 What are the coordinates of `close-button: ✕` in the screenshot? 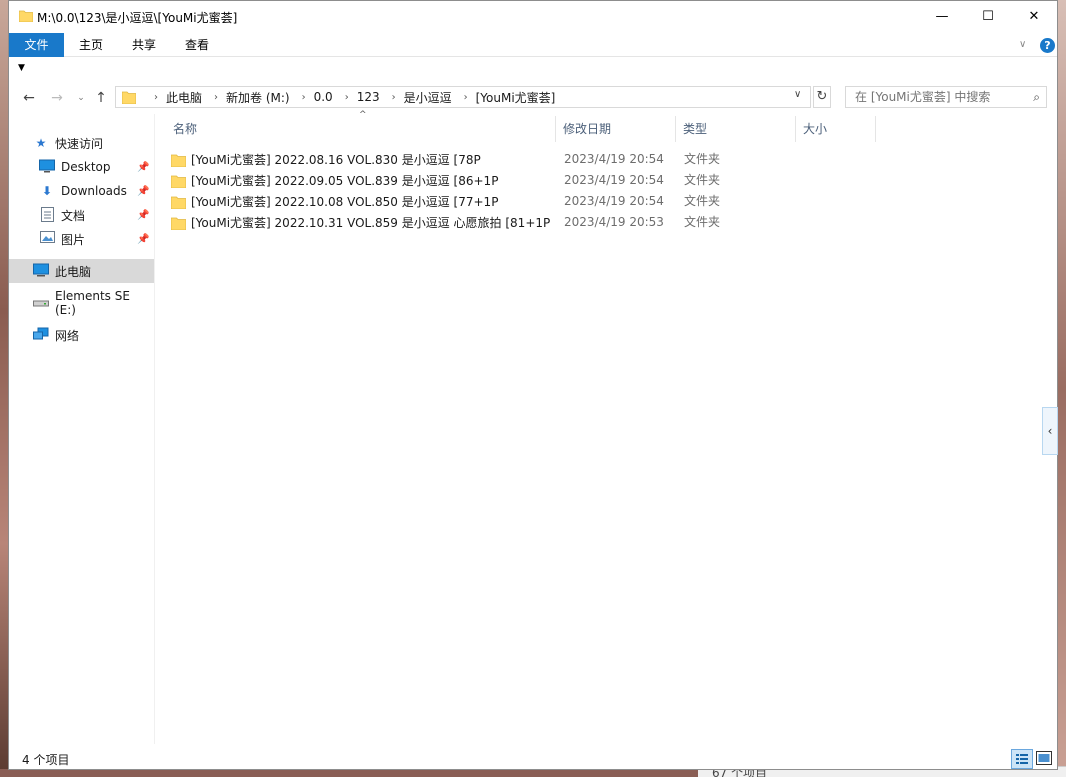 It's located at (1034, 16).